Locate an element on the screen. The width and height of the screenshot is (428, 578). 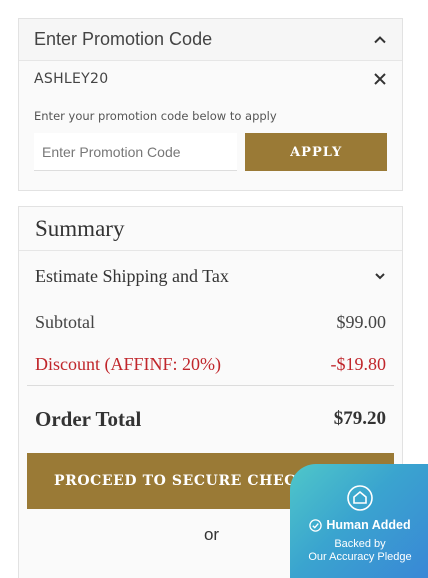
summary-title: Summary is located at coordinates (210, 229).